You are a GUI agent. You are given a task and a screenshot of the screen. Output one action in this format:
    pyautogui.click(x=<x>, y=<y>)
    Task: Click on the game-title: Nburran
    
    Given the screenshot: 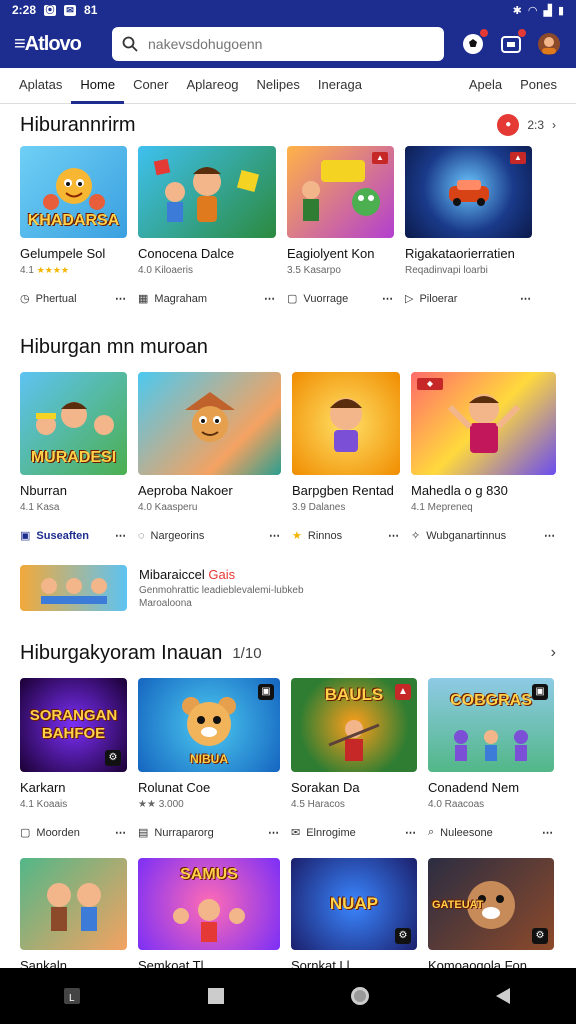 What is the action you would take?
    pyautogui.click(x=43, y=490)
    